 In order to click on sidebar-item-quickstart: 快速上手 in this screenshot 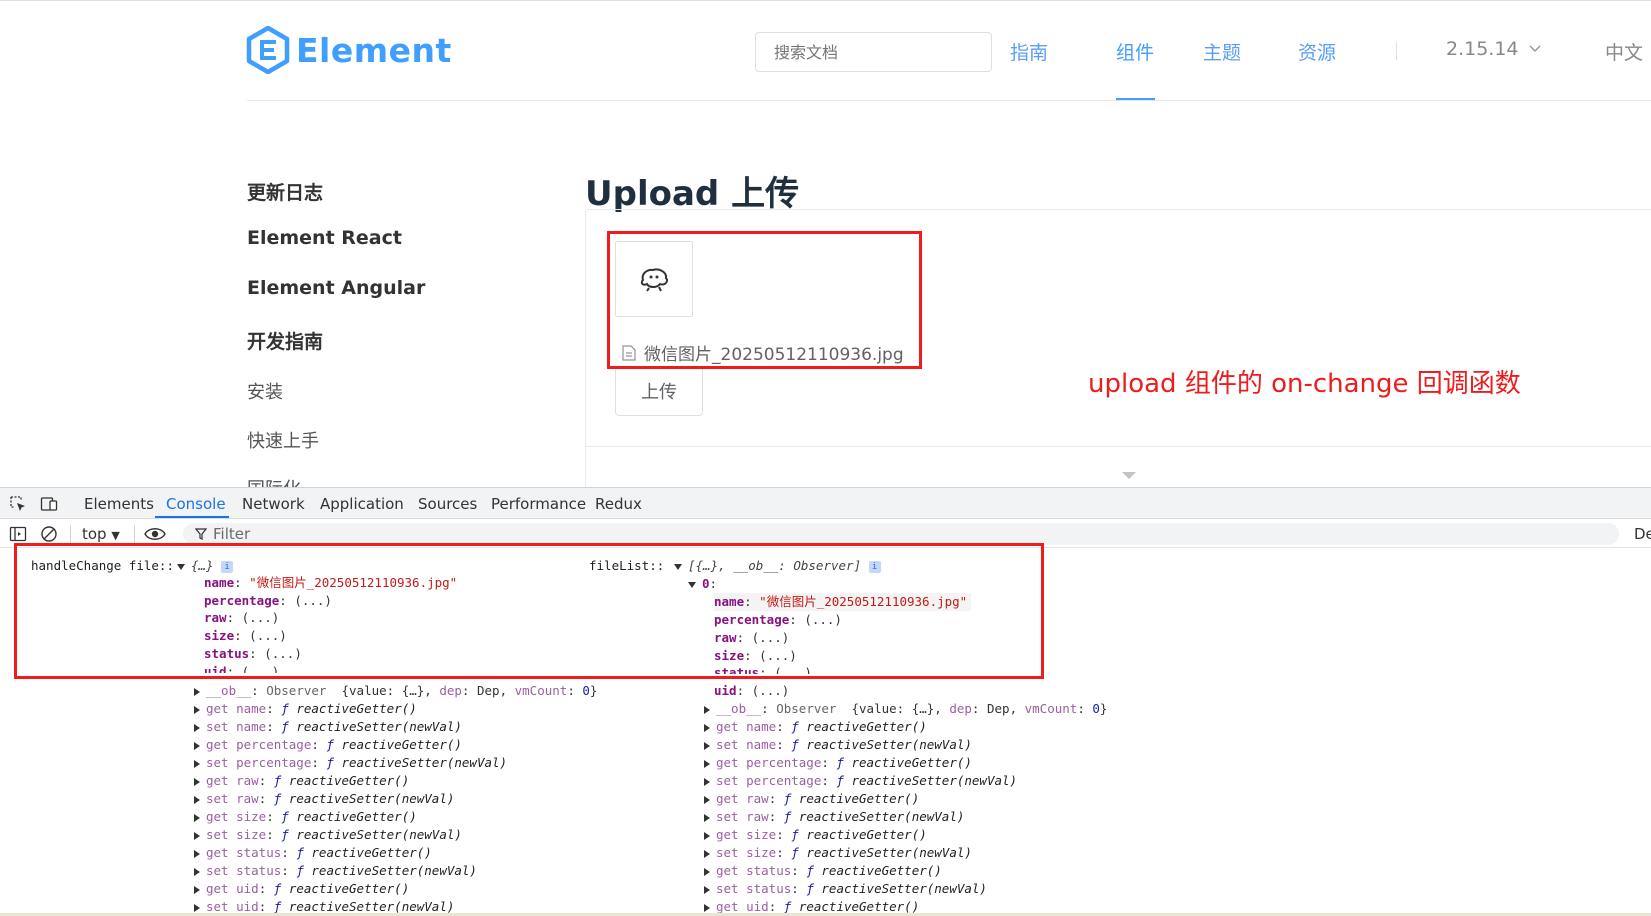, I will do `click(283, 440)`.